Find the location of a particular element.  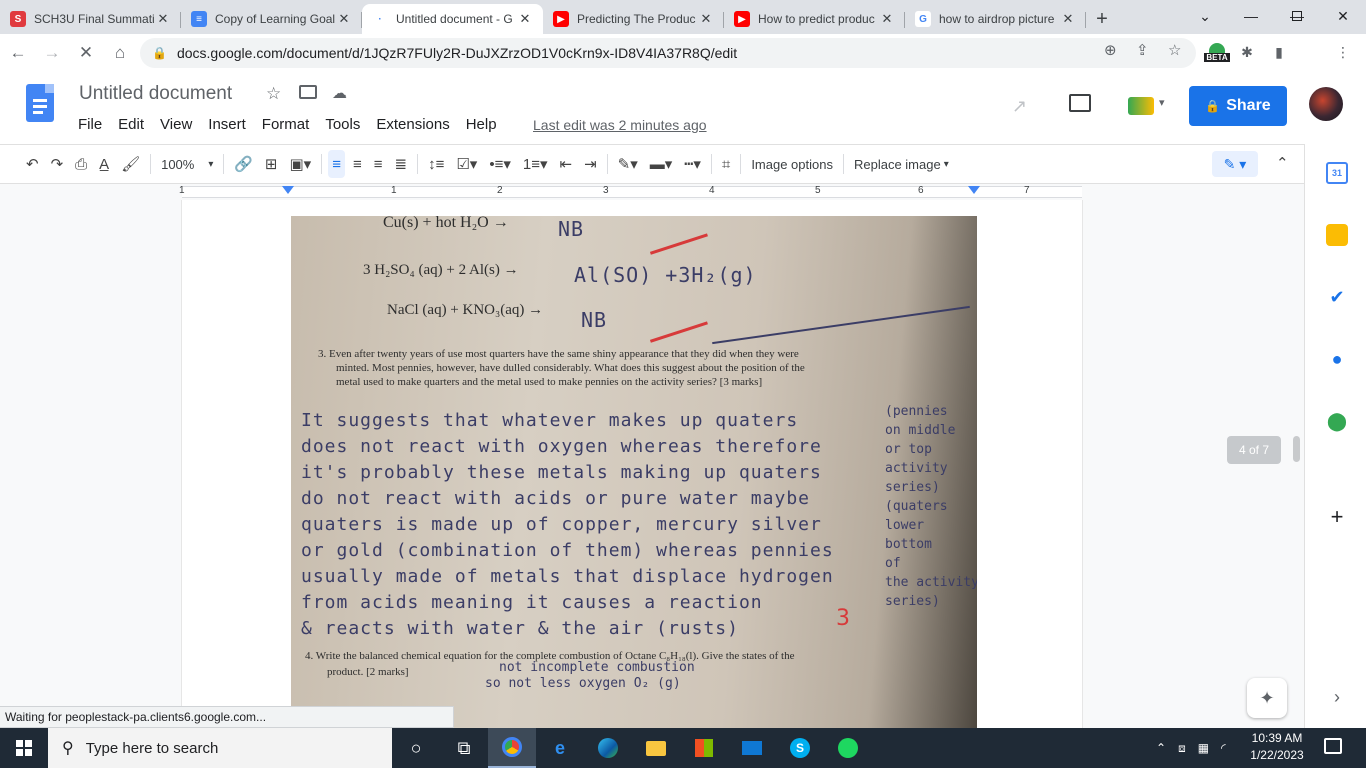

add-comment-icon: ⊞ is located at coordinates (271, 164).